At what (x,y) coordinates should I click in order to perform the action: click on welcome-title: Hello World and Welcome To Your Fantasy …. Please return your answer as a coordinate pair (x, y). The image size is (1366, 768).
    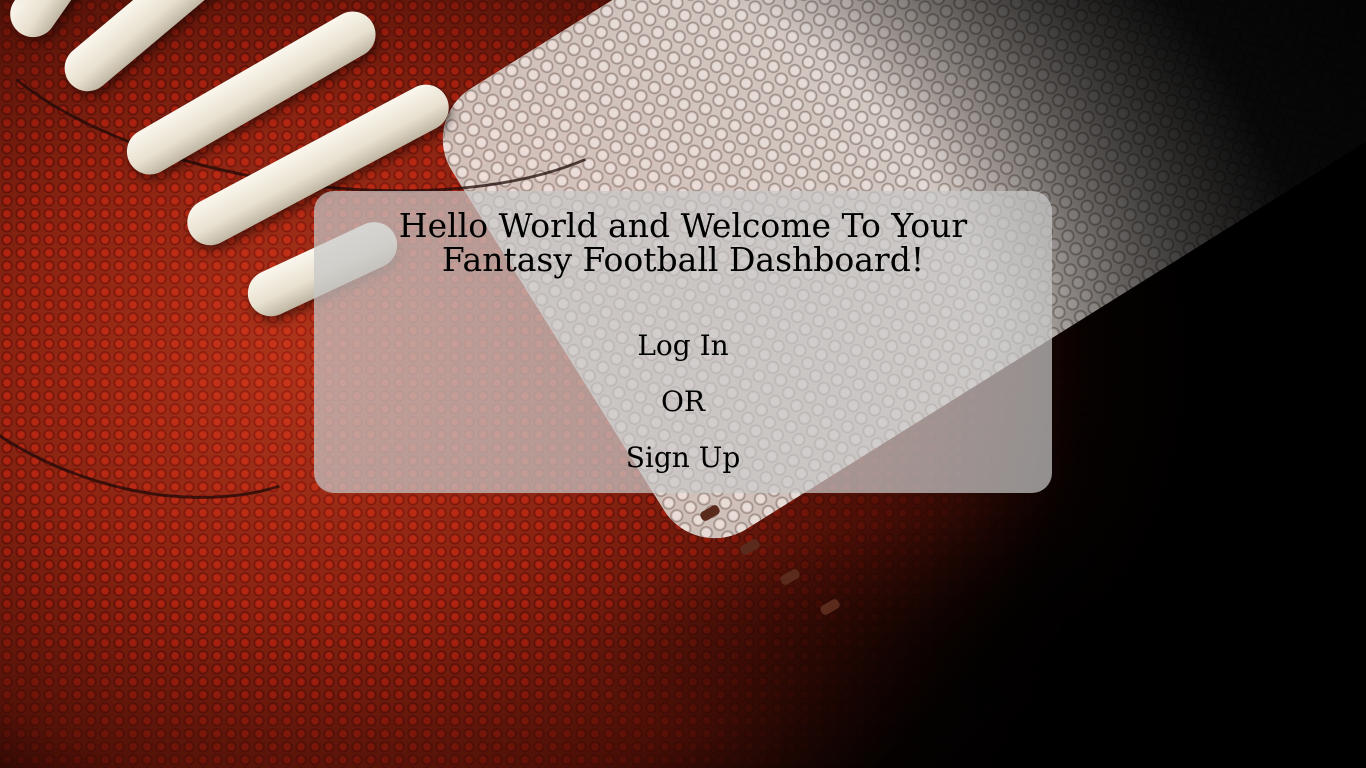
    Looking at the image, I should click on (683, 242).